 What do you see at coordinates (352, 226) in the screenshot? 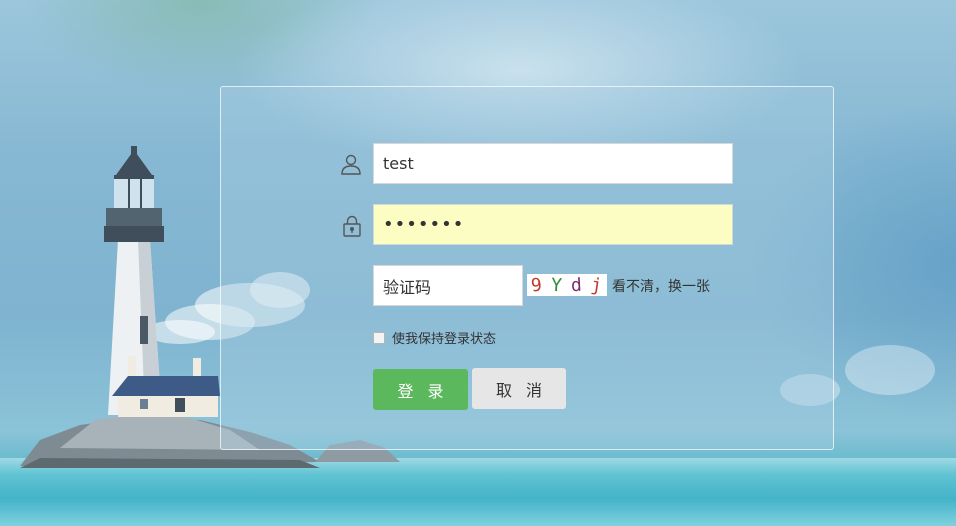
I see `lock-icon` at bounding box center [352, 226].